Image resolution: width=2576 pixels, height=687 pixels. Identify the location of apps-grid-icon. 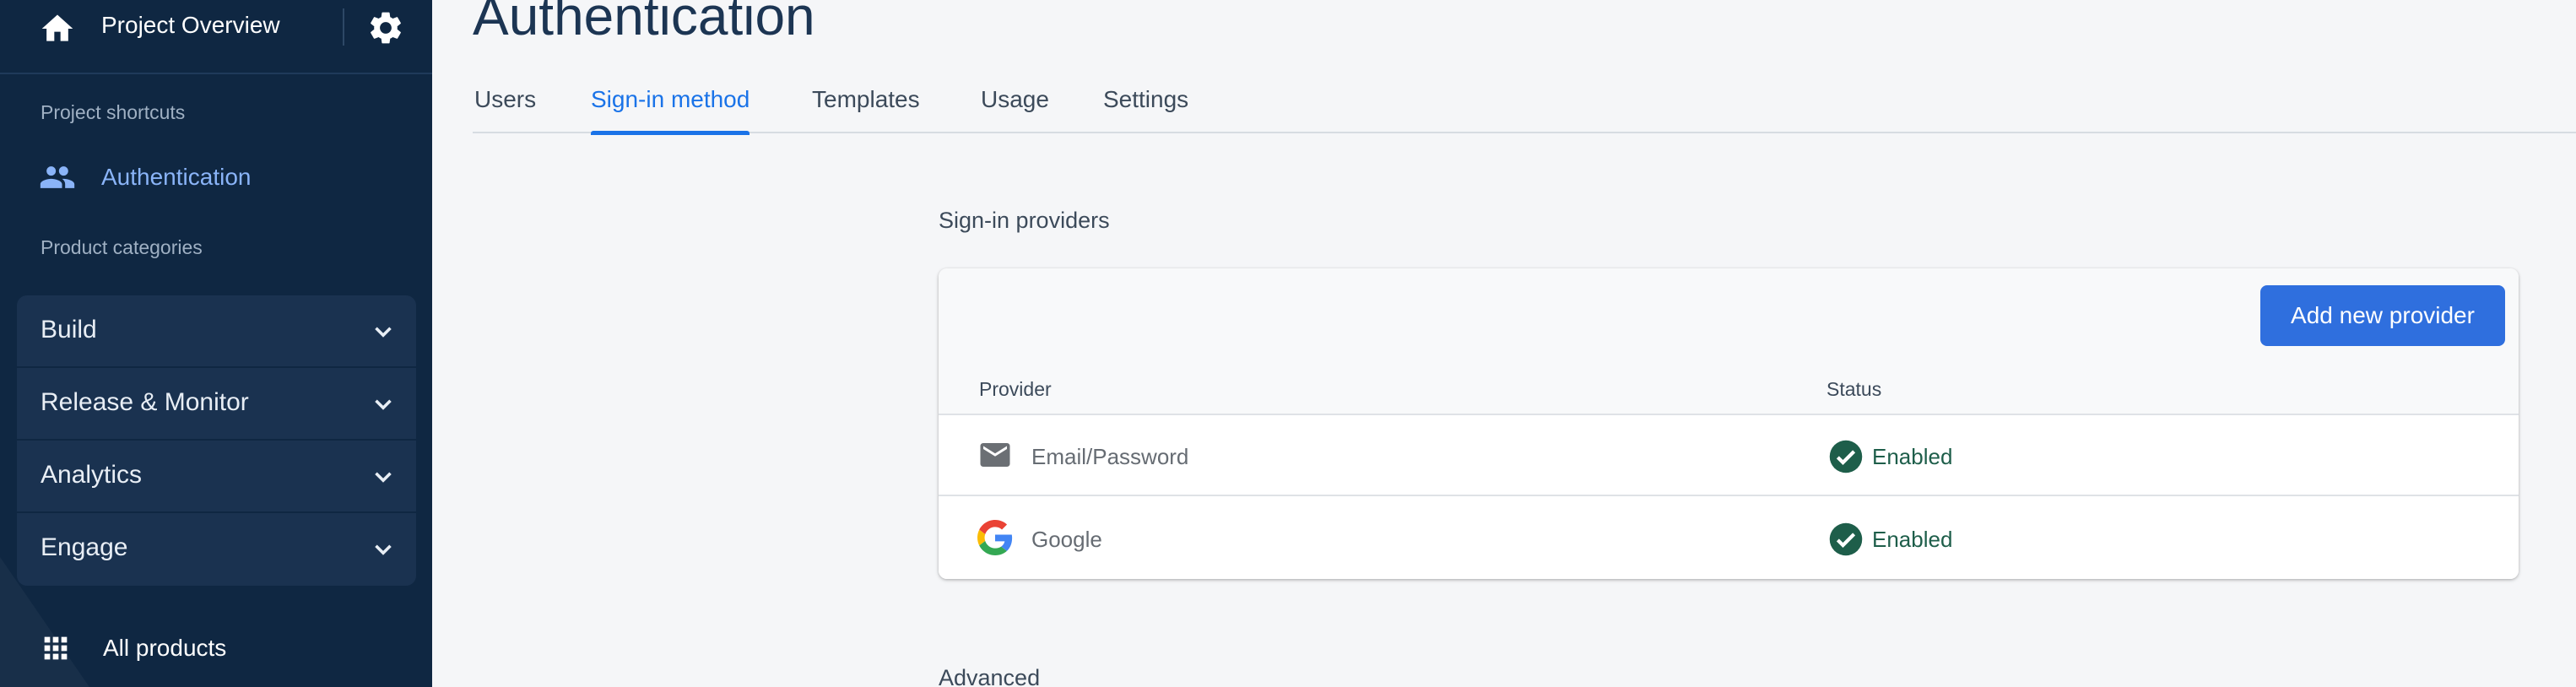
(56, 648).